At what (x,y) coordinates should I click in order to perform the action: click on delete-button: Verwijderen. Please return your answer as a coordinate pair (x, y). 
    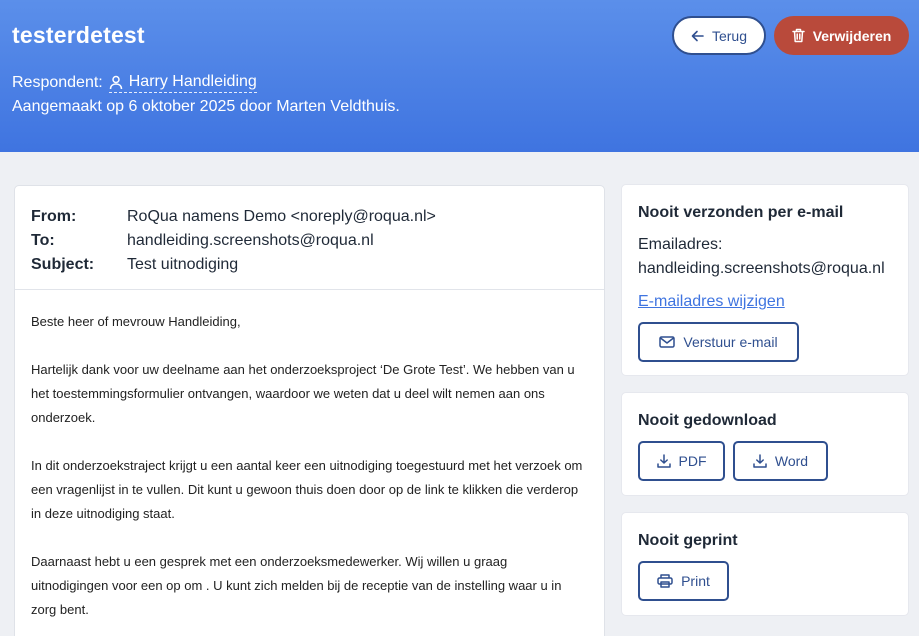
    Looking at the image, I should click on (841, 35).